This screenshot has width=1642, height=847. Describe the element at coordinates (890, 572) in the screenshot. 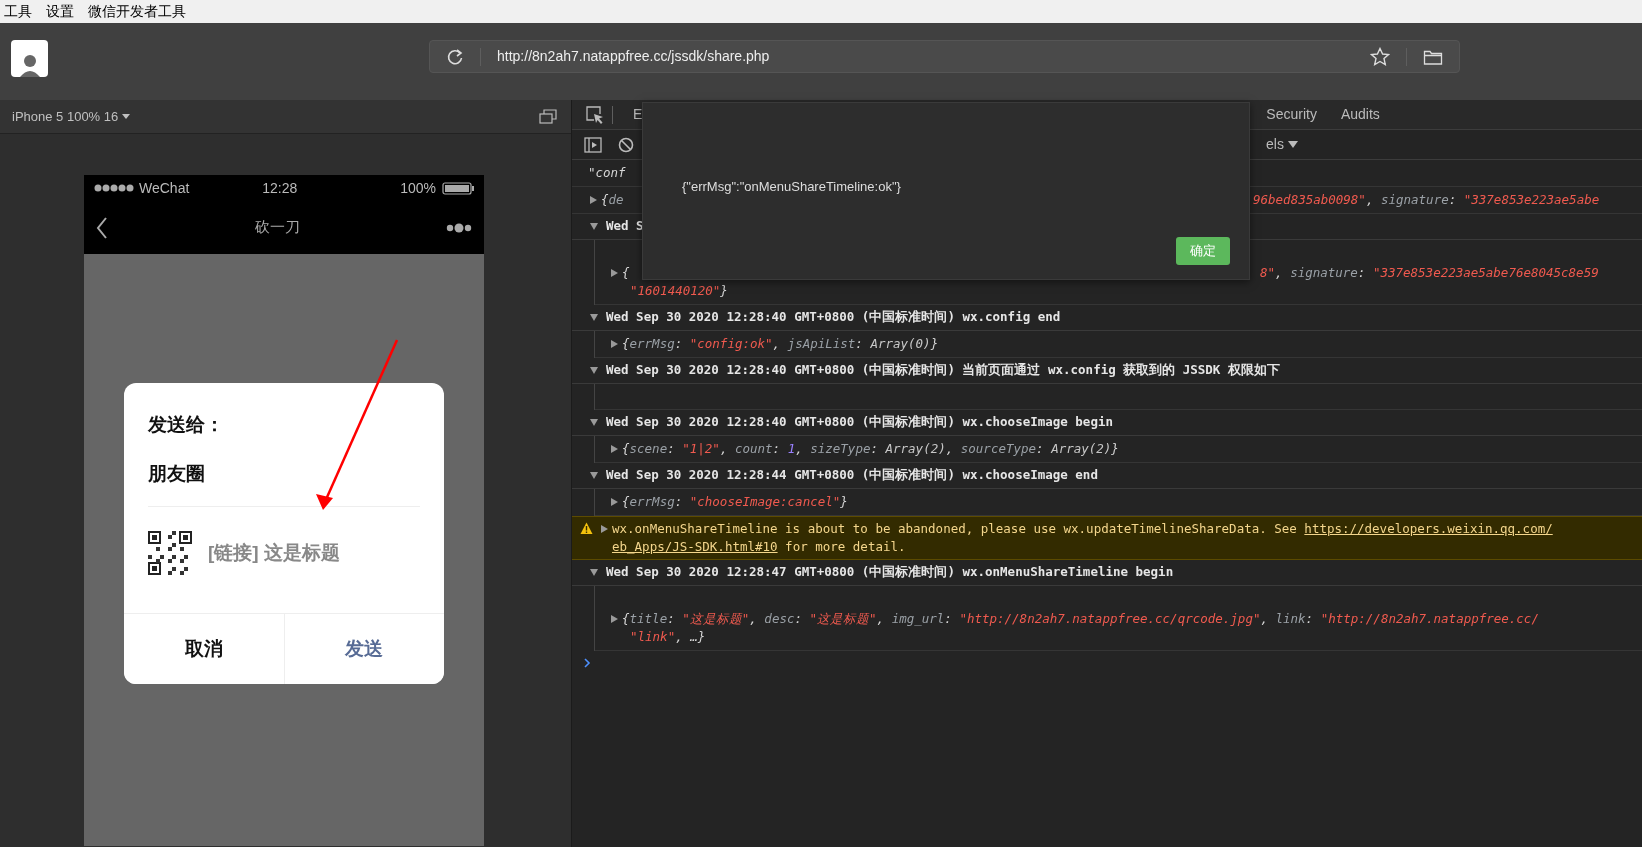

I see `group-title: Wed Sep 30 2020 12:28:47 GMT+0800 (中国标准时间) wx.onMenuShareTimeline begin` at that location.